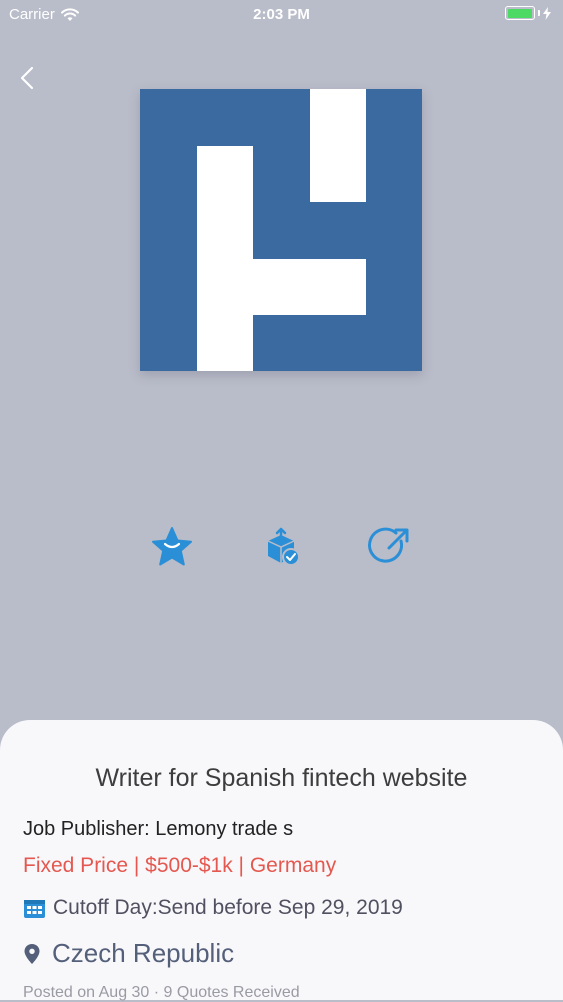  What do you see at coordinates (34, 908) in the screenshot?
I see `calendar-icon` at bounding box center [34, 908].